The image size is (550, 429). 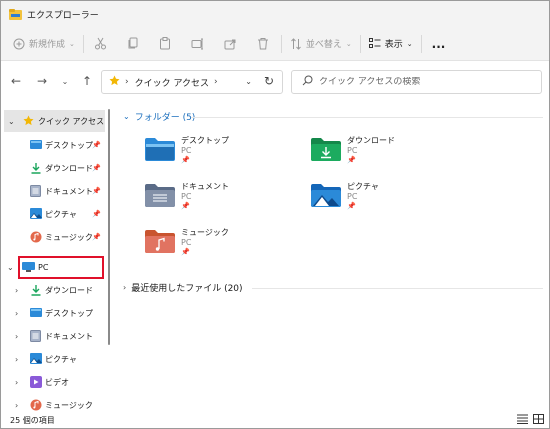 What do you see at coordinates (160, 149) in the screenshot?
I see `desktop-folder-icon` at bounding box center [160, 149].